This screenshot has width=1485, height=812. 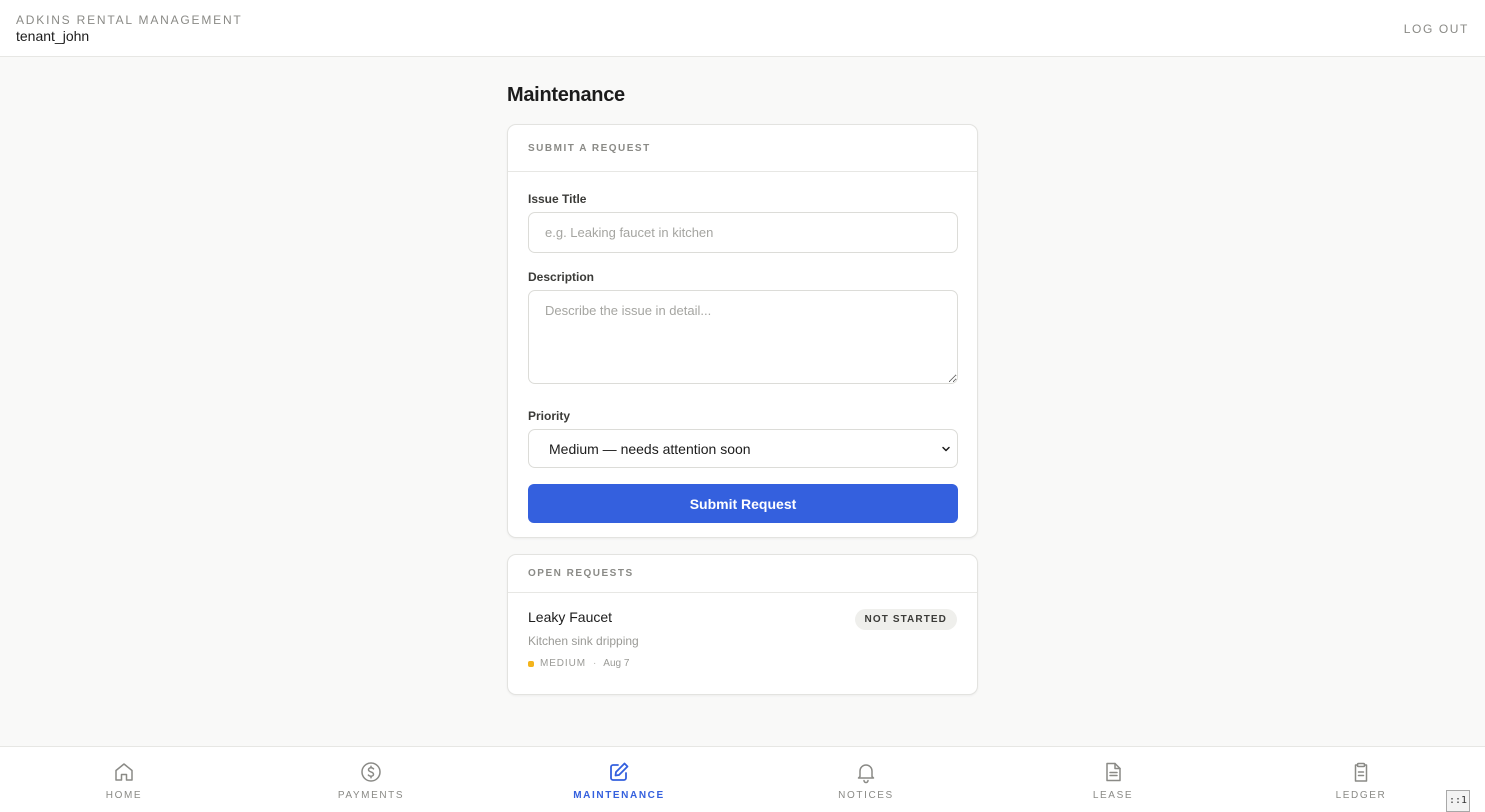 I want to click on nav-item-payments: PAYMENTS, so click(x=371, y=780).